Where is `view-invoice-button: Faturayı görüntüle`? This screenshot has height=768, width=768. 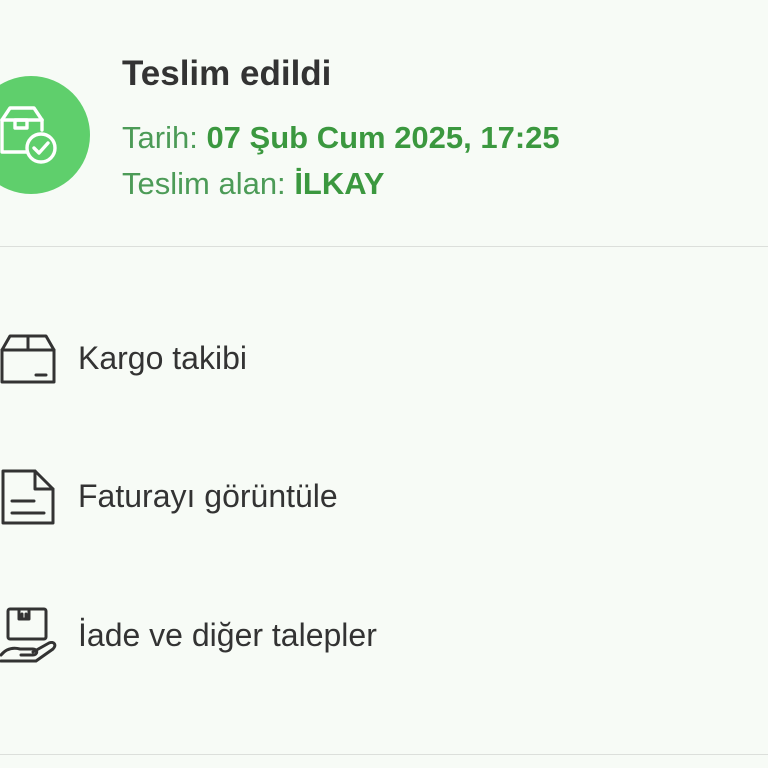 view-invoice-button: Faturayı görüntüle is located at coordinates (384, 496).